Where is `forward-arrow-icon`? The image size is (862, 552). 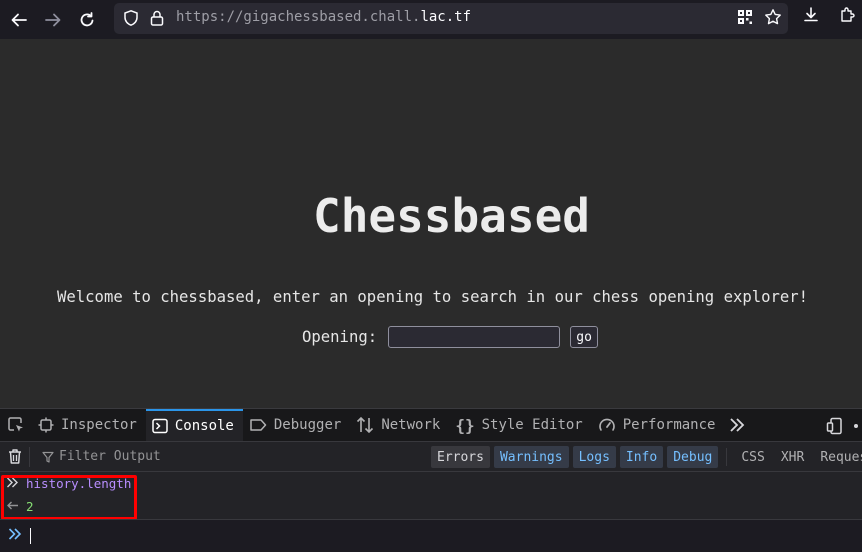
forward-arrow-icon is located at coordinates (53, 19).